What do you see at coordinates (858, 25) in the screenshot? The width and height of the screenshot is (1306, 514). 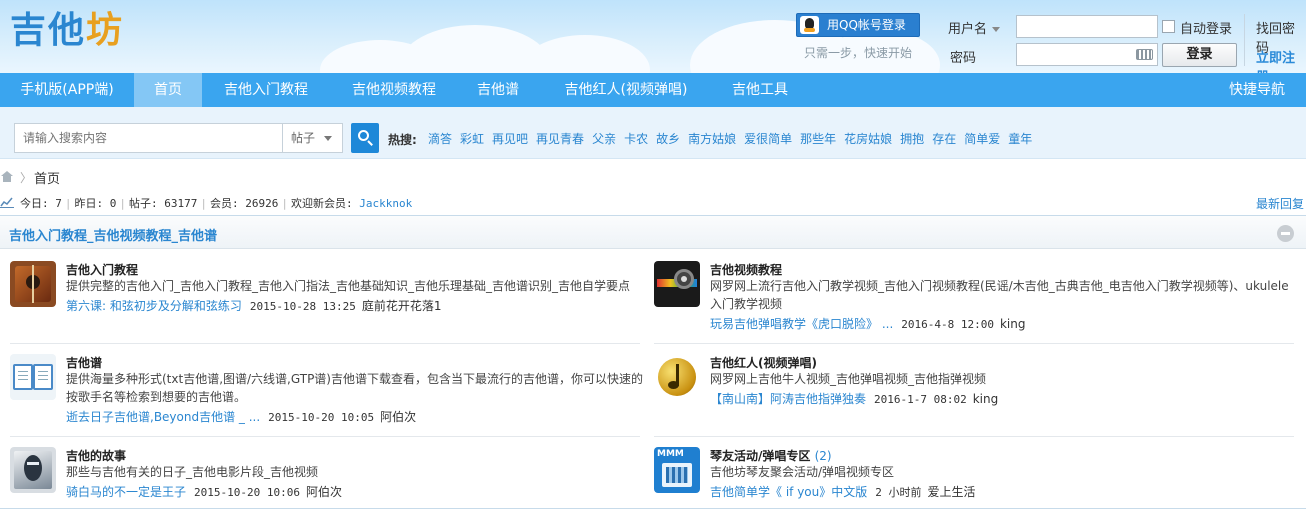 I see `qq-login-button: 用QQ帐号登录` at bounding box center [858, 25].